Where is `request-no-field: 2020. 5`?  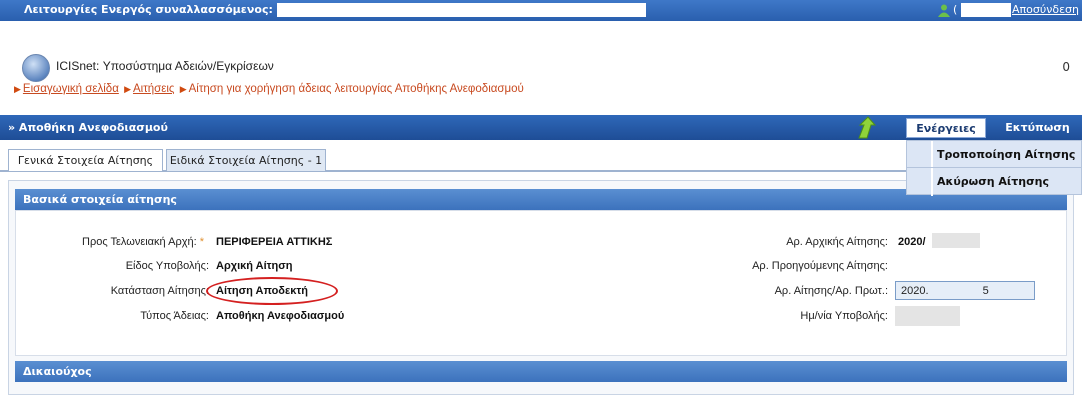 request-no-field: 2020. 5 is located at coordinates (965, 290).